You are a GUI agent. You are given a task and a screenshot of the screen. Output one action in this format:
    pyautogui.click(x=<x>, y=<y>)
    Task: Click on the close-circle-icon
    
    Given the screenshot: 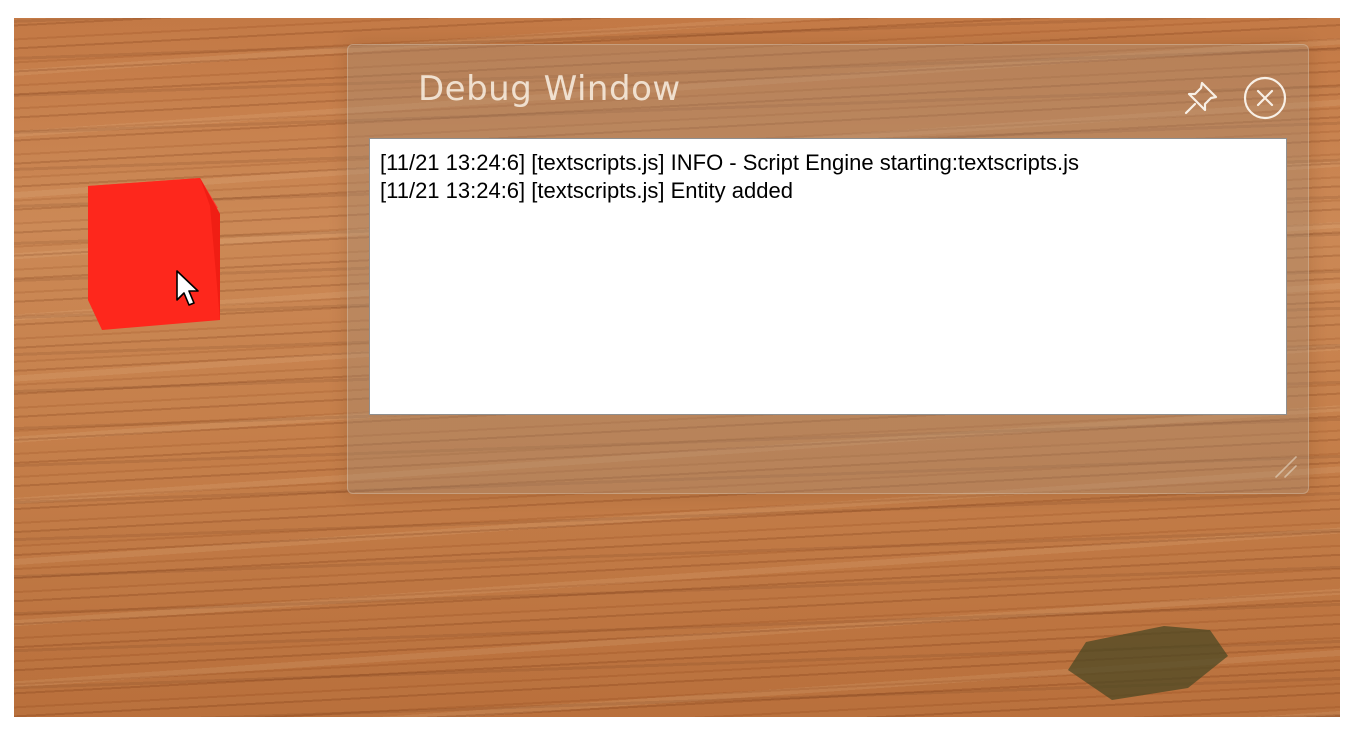 What is the action you would take?
    pyautogui.click(x=1265, y=98)
    